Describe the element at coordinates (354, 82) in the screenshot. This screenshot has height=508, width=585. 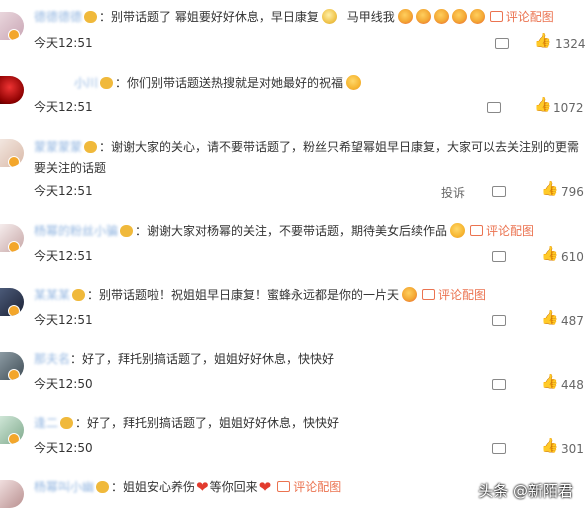
I see `smile-emoji-icon` at that location.